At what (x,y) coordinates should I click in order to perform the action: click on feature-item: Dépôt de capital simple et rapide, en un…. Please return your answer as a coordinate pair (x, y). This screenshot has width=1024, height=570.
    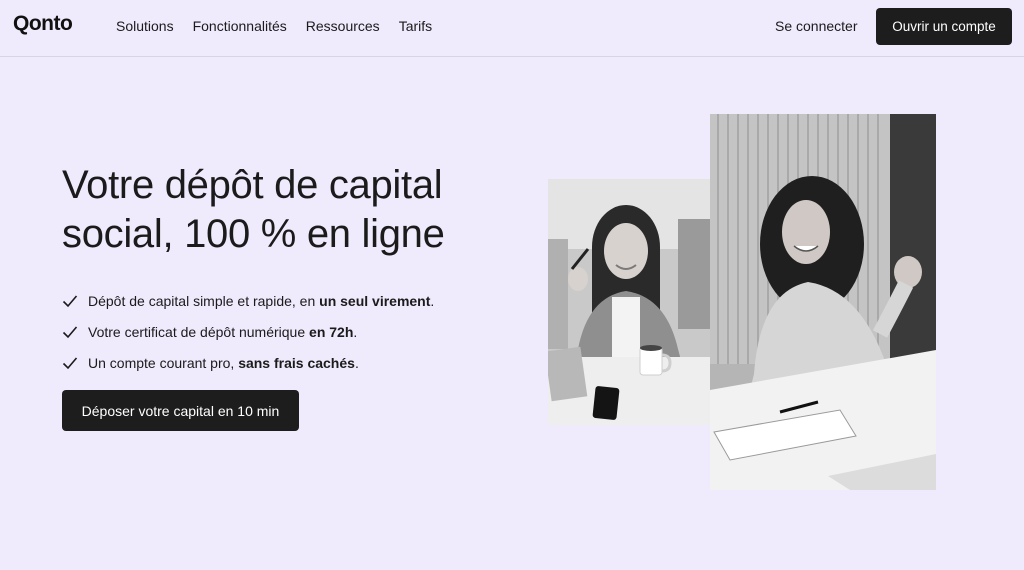
    Looking at the image, I should click on (248, 300).